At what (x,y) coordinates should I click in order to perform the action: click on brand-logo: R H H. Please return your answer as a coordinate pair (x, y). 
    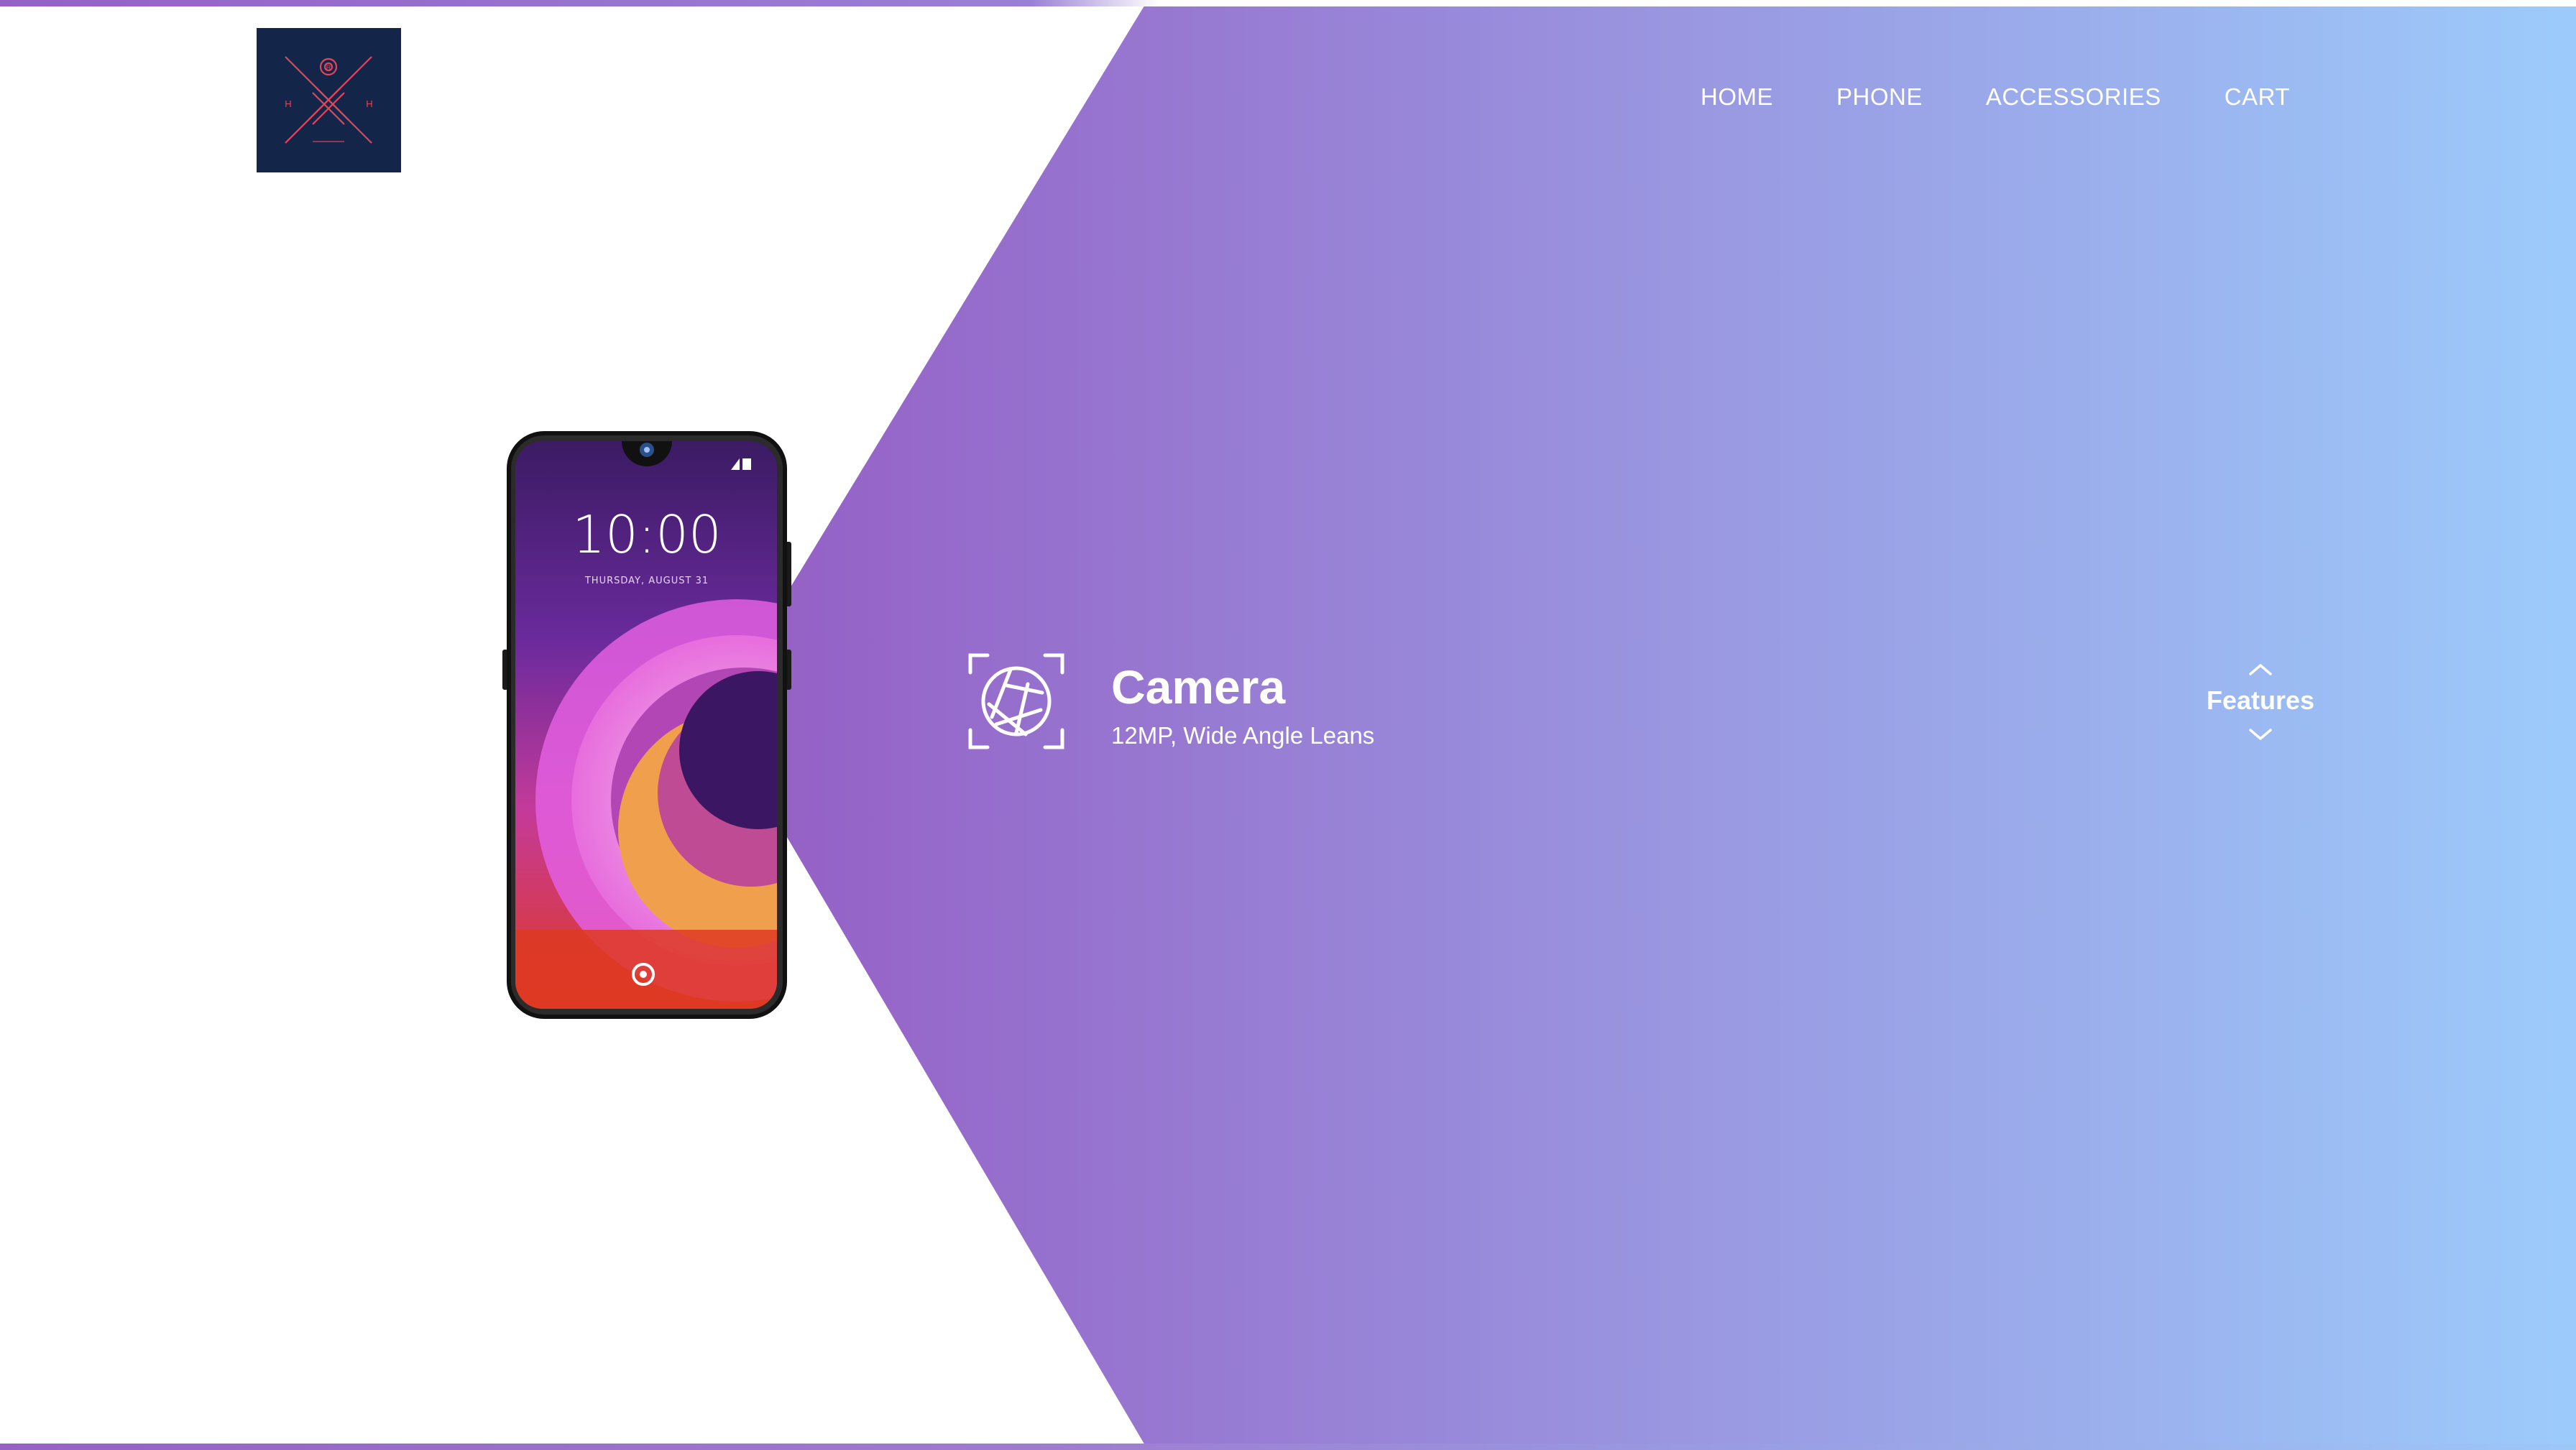
    Looking at the image, I should click on (329, 100).